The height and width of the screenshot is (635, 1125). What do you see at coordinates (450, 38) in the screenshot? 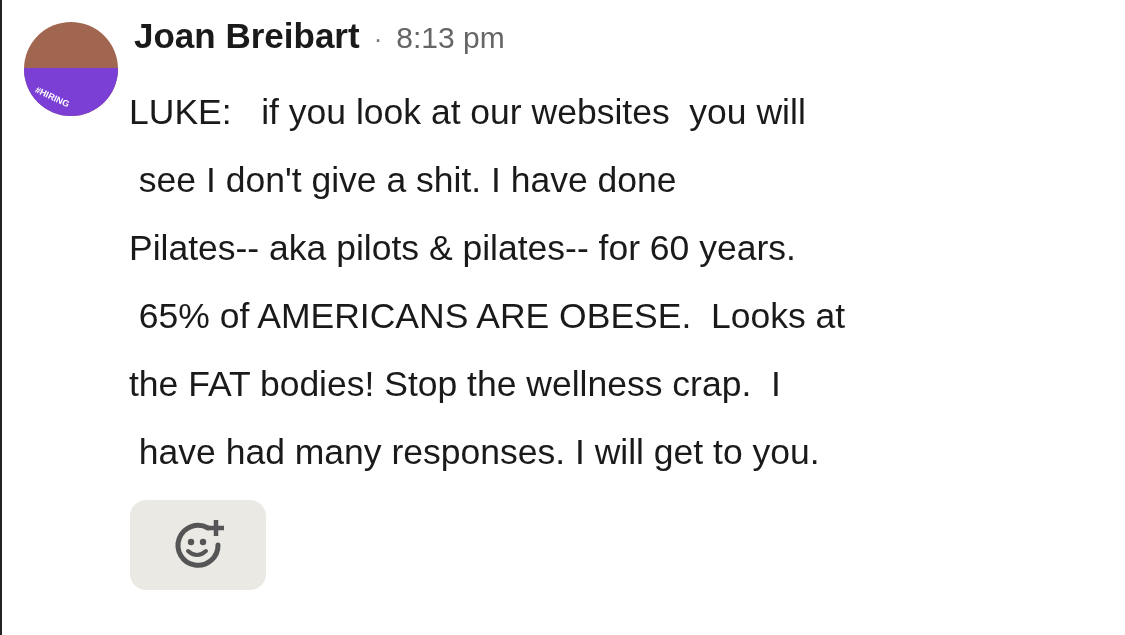
I see `message-time: 8:13 pm` at bounding box center [450, 38].